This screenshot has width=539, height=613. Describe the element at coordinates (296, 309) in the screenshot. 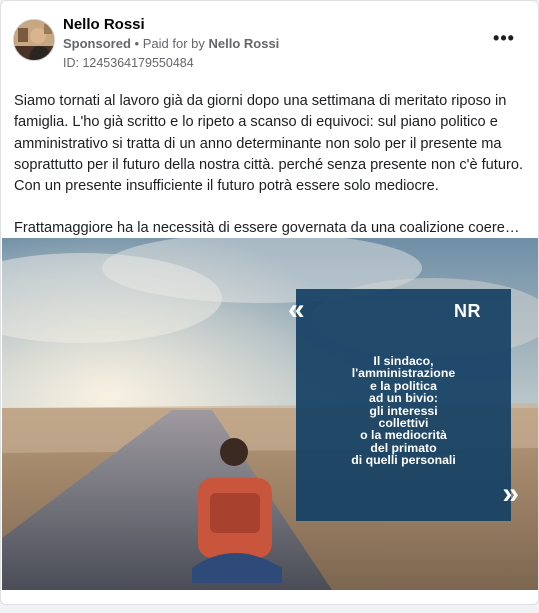

I see `quote-open-mark: «` at that location.